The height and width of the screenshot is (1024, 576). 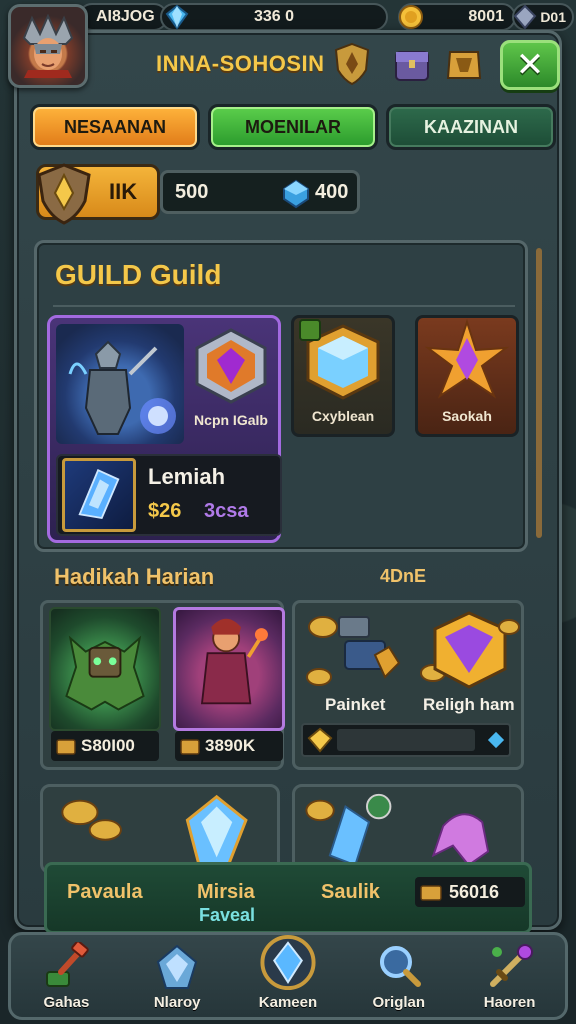 I want to click on featured-item: Ncpn IGaIb, so click(x=231, y=385).